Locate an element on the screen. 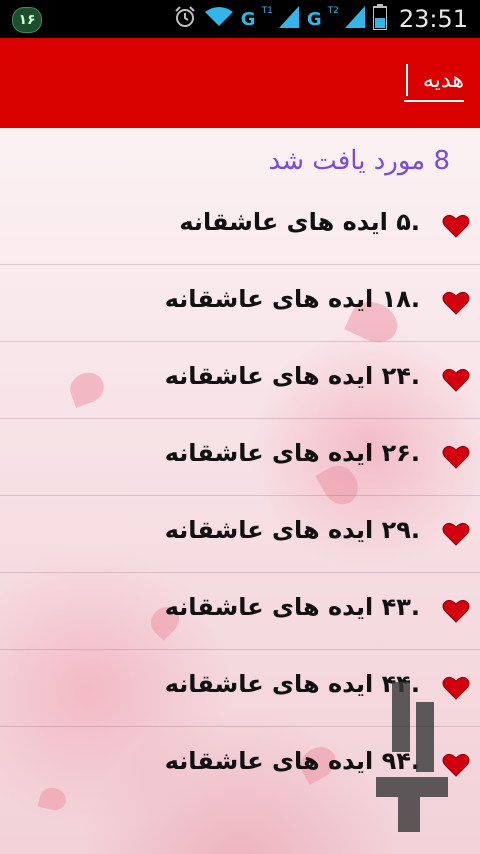 The image size is (480, 854). list-item-label: .۴۳ ایده های عاشقانه is located at coordinates (292, 607).